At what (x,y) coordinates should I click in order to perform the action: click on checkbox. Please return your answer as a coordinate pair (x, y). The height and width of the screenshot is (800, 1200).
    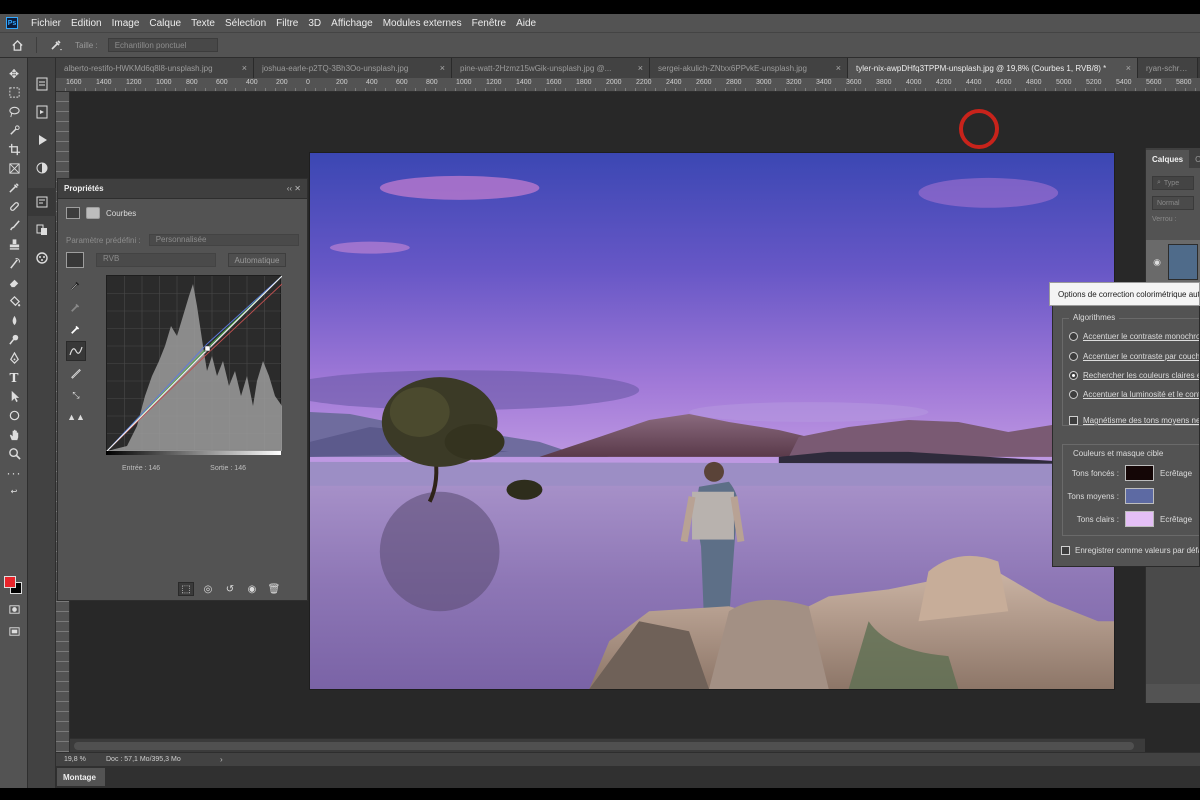
    Looking at the image, I should click on (1073, 420).